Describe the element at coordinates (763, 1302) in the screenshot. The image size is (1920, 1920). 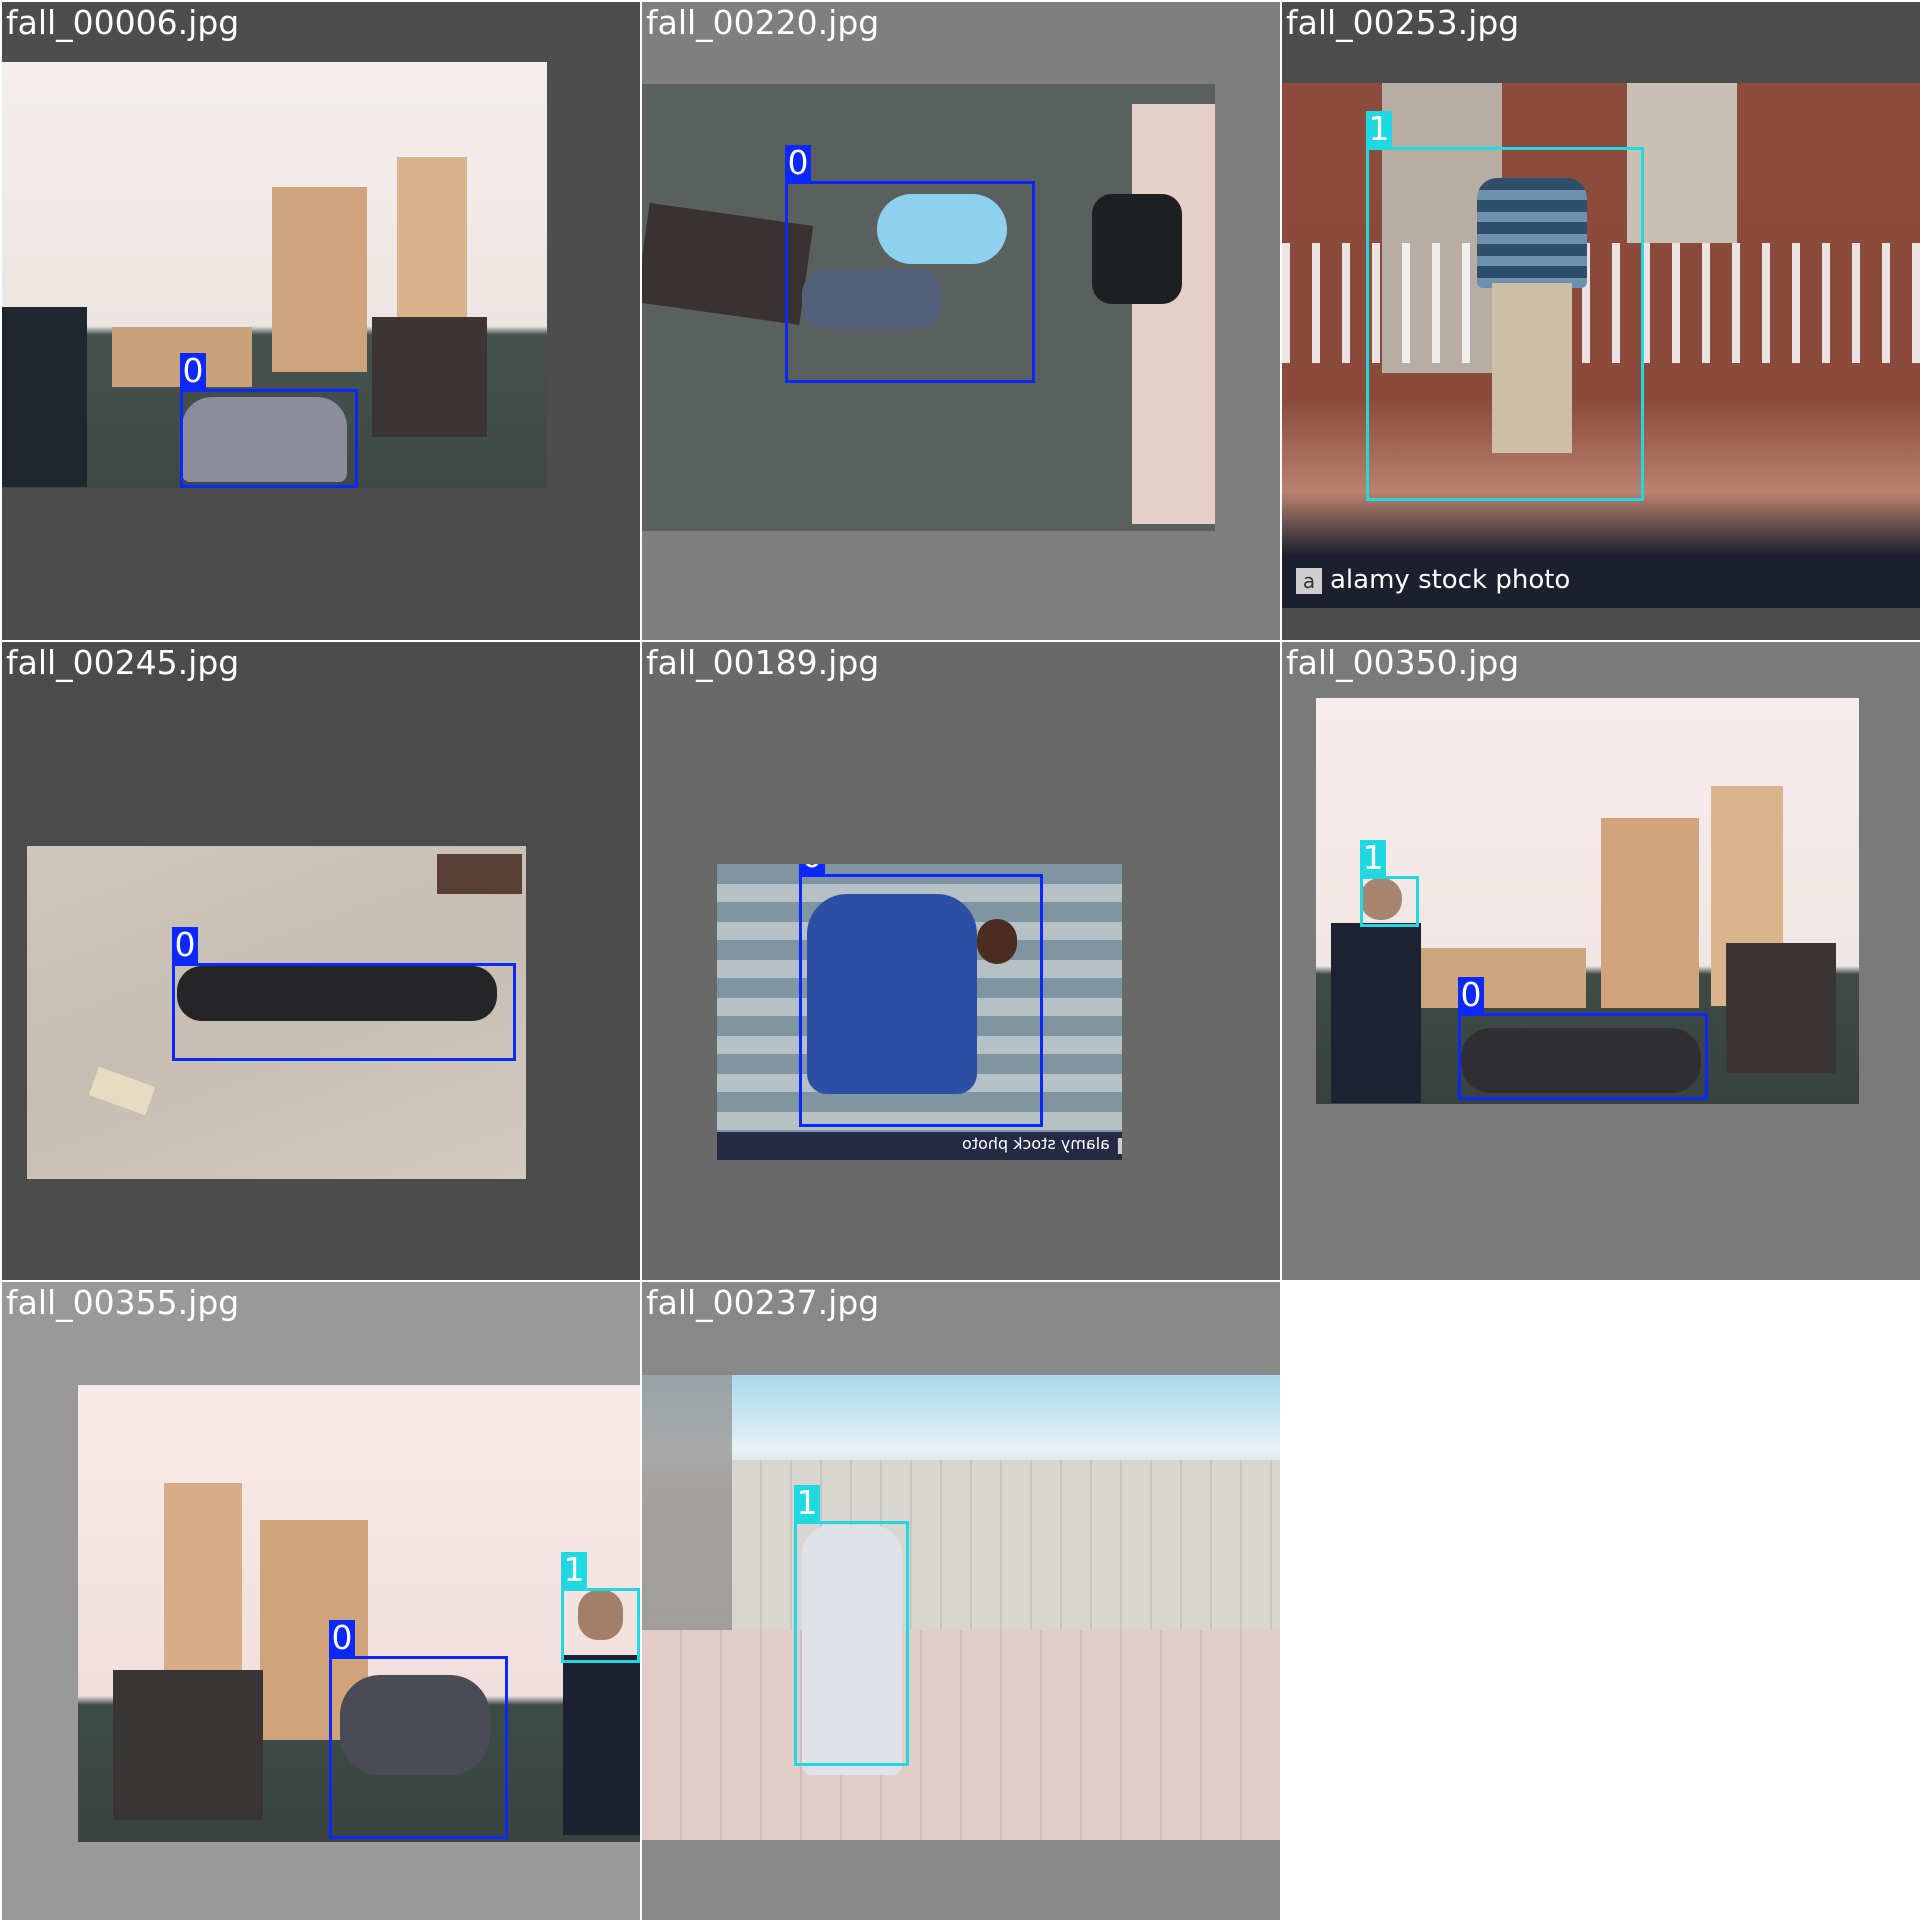
I see `tile-title: fall_00237.jpg` at that location.